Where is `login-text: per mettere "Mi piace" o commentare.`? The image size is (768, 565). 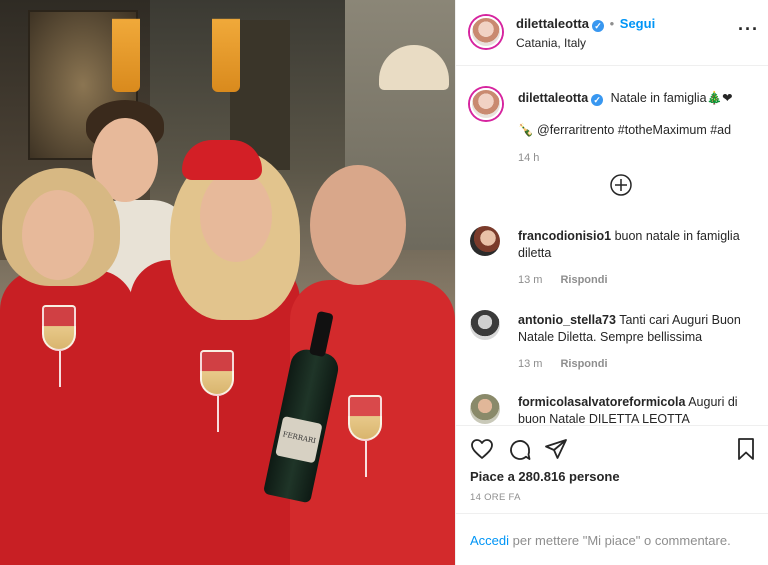
login-text: per mettere "Mi piace" o commentare. is located at coordinates (621, 540).